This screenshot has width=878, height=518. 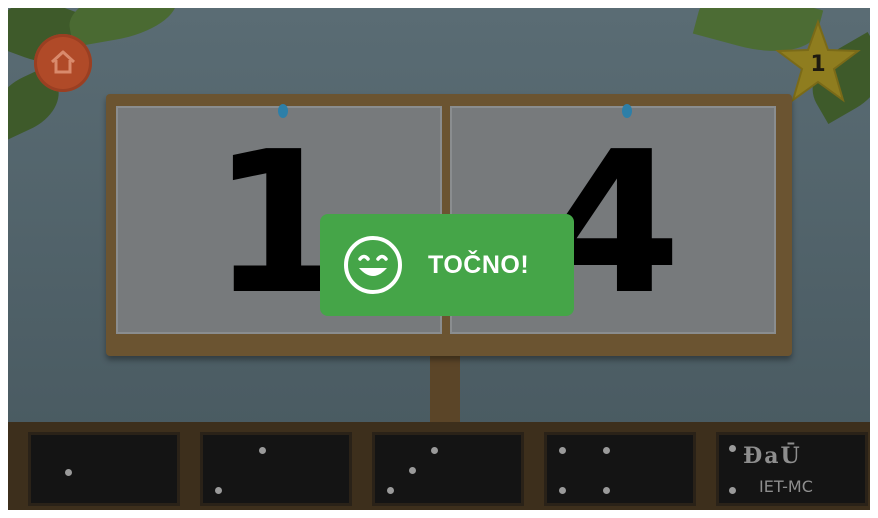 What do you see at coordinates (373, 265) in the screenshot?
I see `smiley-icon` at bounding box center [373, 265].